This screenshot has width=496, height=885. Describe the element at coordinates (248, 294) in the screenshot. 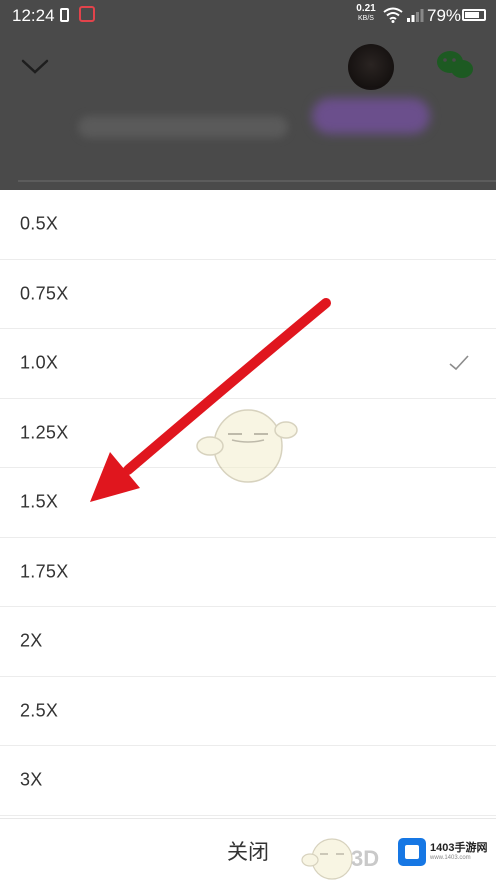

I see `speed-option-0-75x: 0.75X` at that location.